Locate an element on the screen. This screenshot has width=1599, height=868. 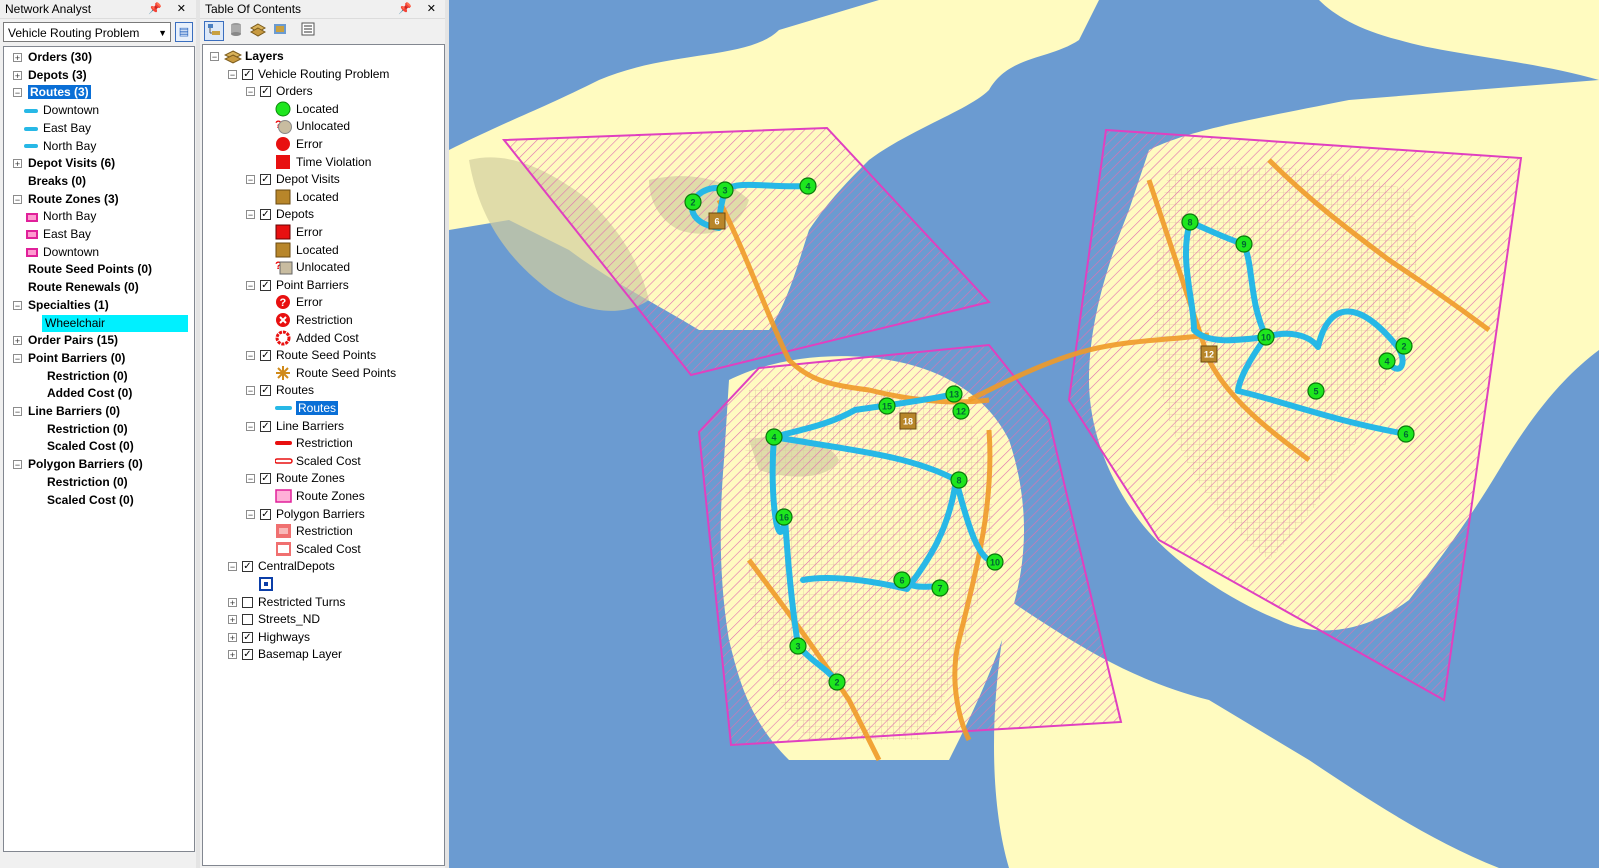
na-tree-item: Specialties (1) is located at coordinates (68, 305).